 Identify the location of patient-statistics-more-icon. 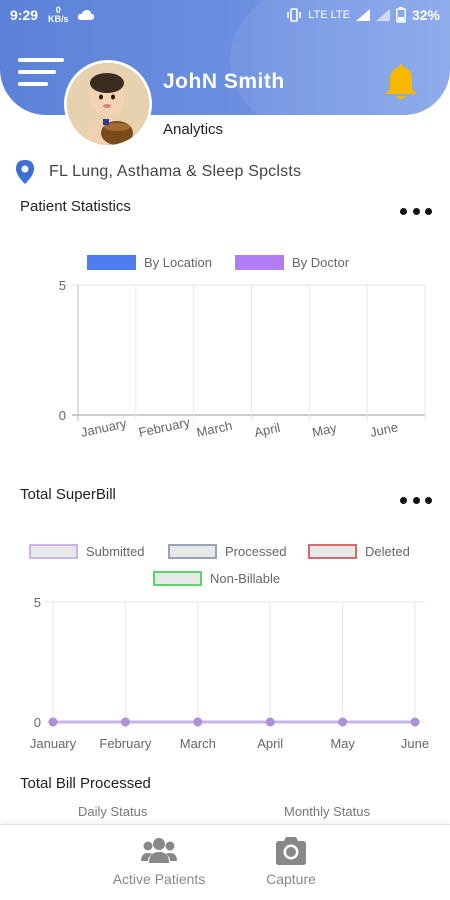
(416, 211).